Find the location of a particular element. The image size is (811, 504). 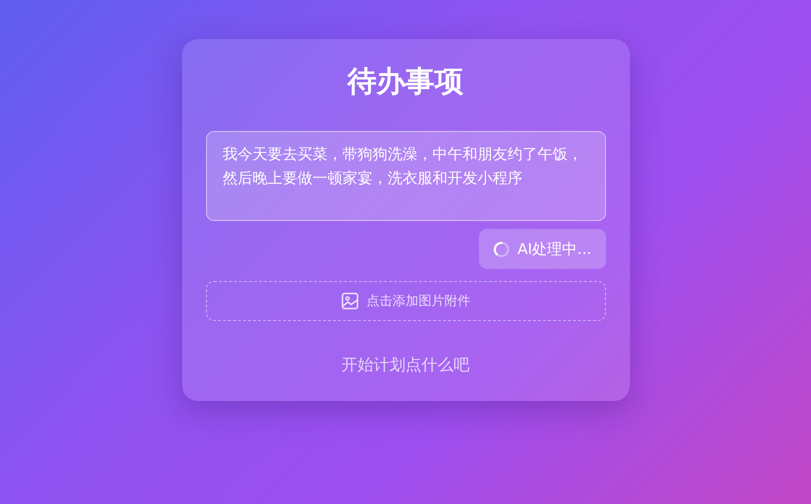

add-image-attachment: 点击添加图片附件 is located at coordinates (406, 301).